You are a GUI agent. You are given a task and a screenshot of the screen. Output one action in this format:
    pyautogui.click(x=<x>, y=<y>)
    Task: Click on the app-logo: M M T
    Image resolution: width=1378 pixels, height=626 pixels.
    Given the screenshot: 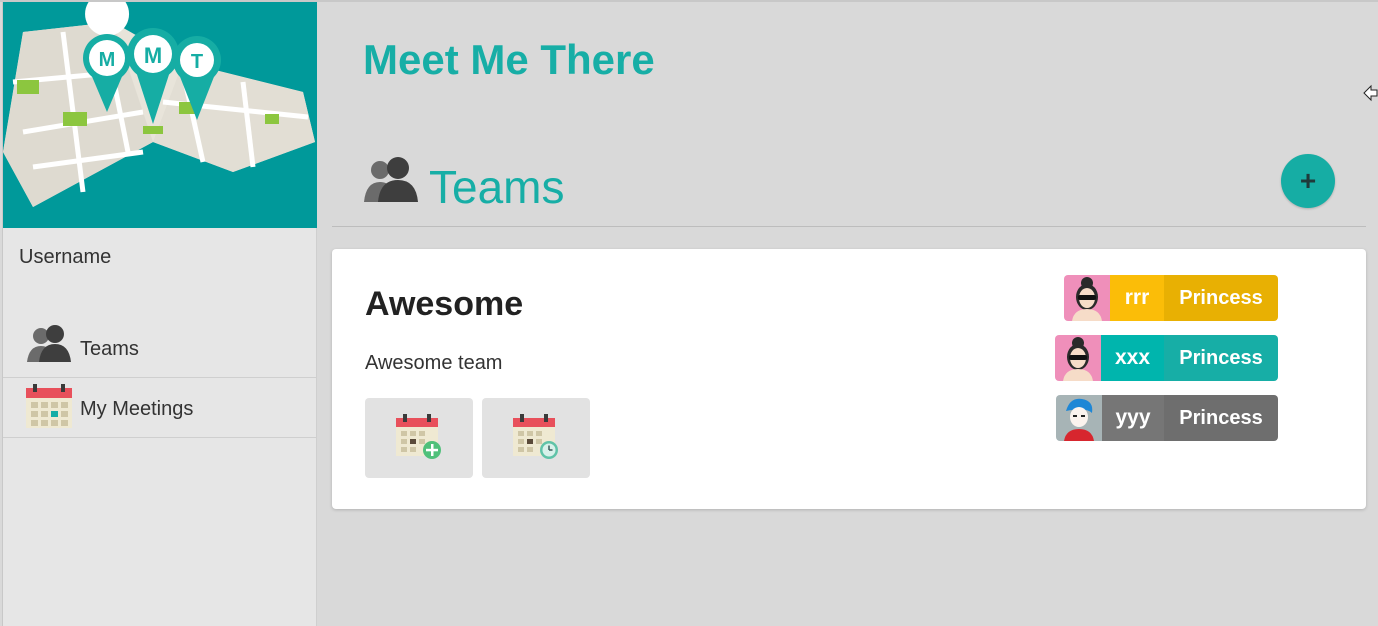 What is the action you would take?
    pyautogui.click(x=160, y=115)
    